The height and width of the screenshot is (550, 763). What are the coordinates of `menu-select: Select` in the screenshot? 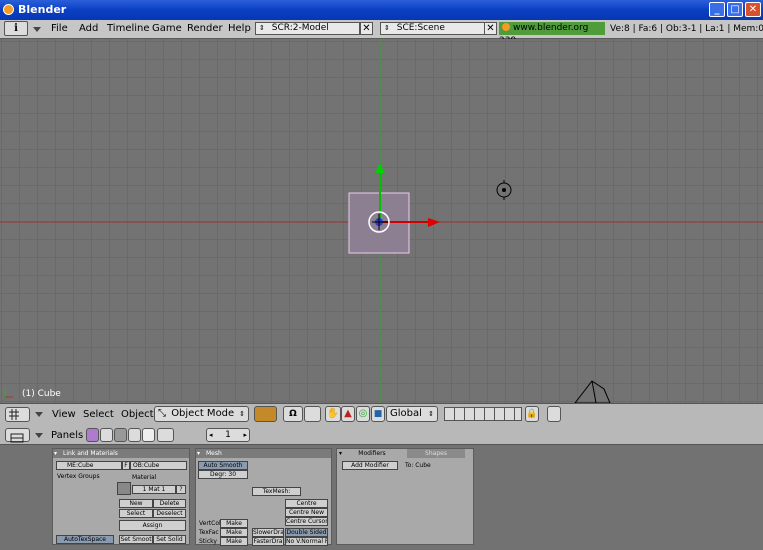 It's located at (98, 414).